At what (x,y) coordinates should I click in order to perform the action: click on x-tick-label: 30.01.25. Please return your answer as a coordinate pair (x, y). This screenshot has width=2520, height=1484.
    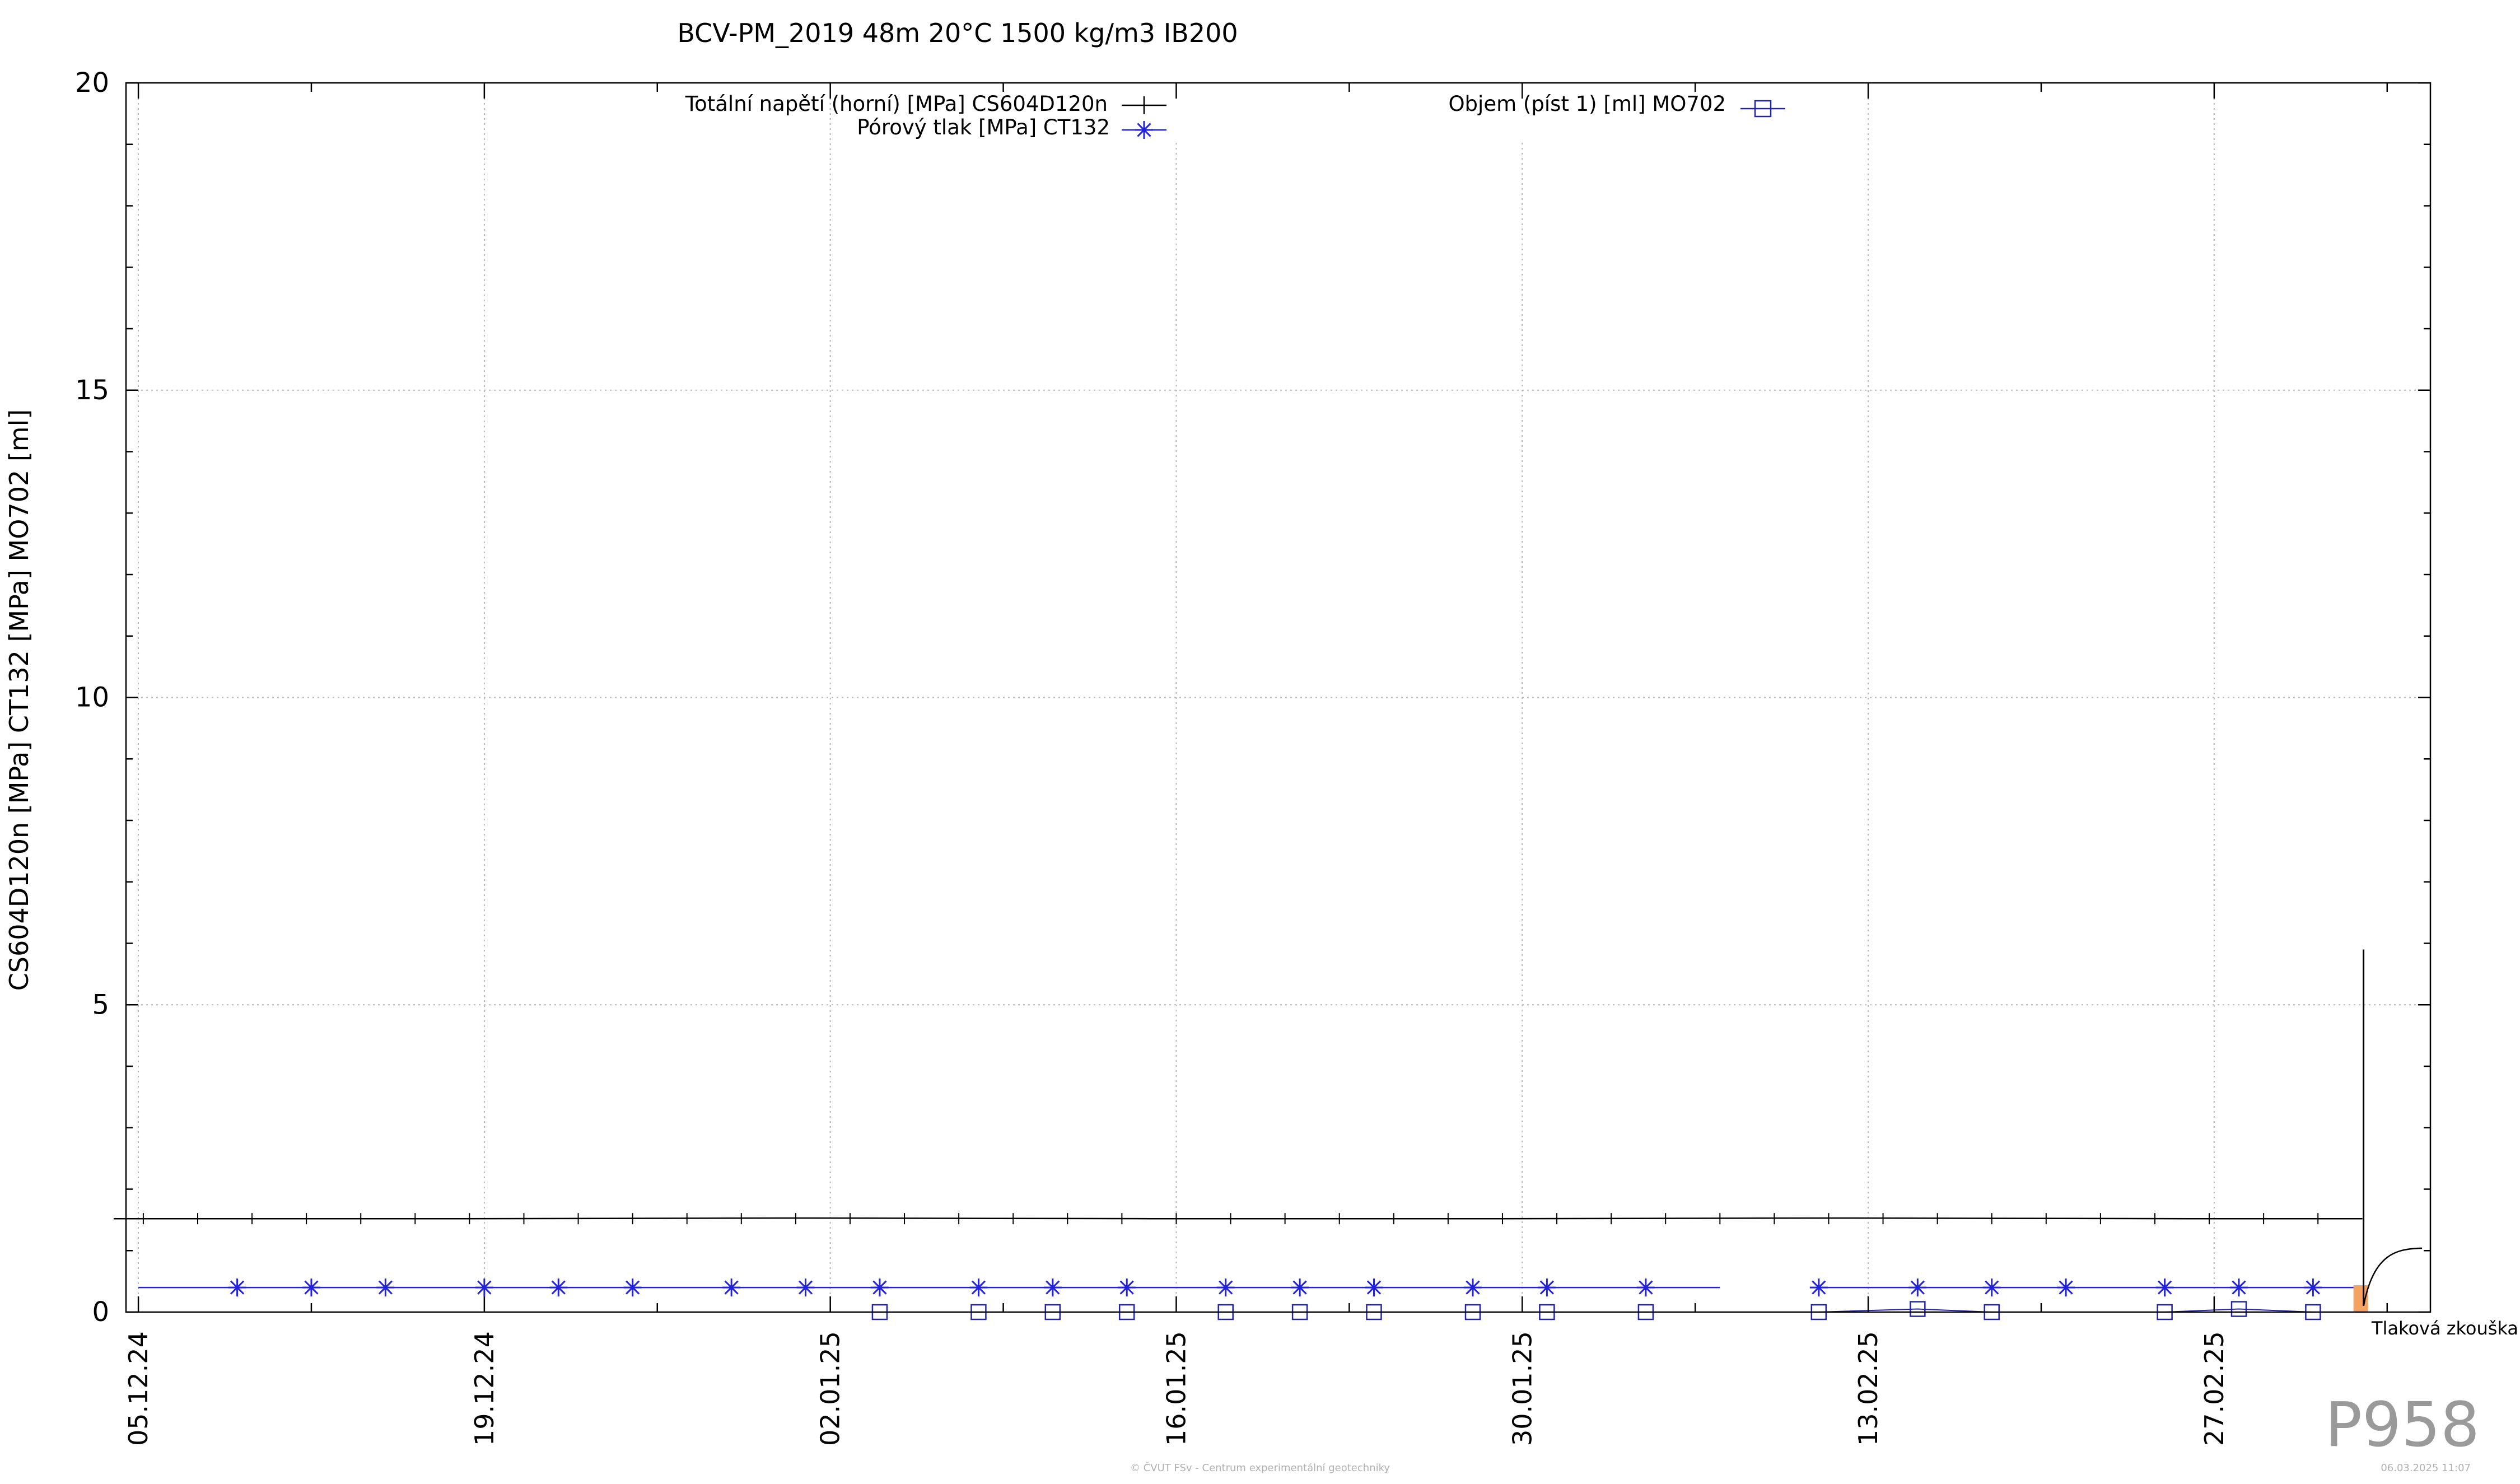
    Looking at the image, I should click on (1522, 1389).